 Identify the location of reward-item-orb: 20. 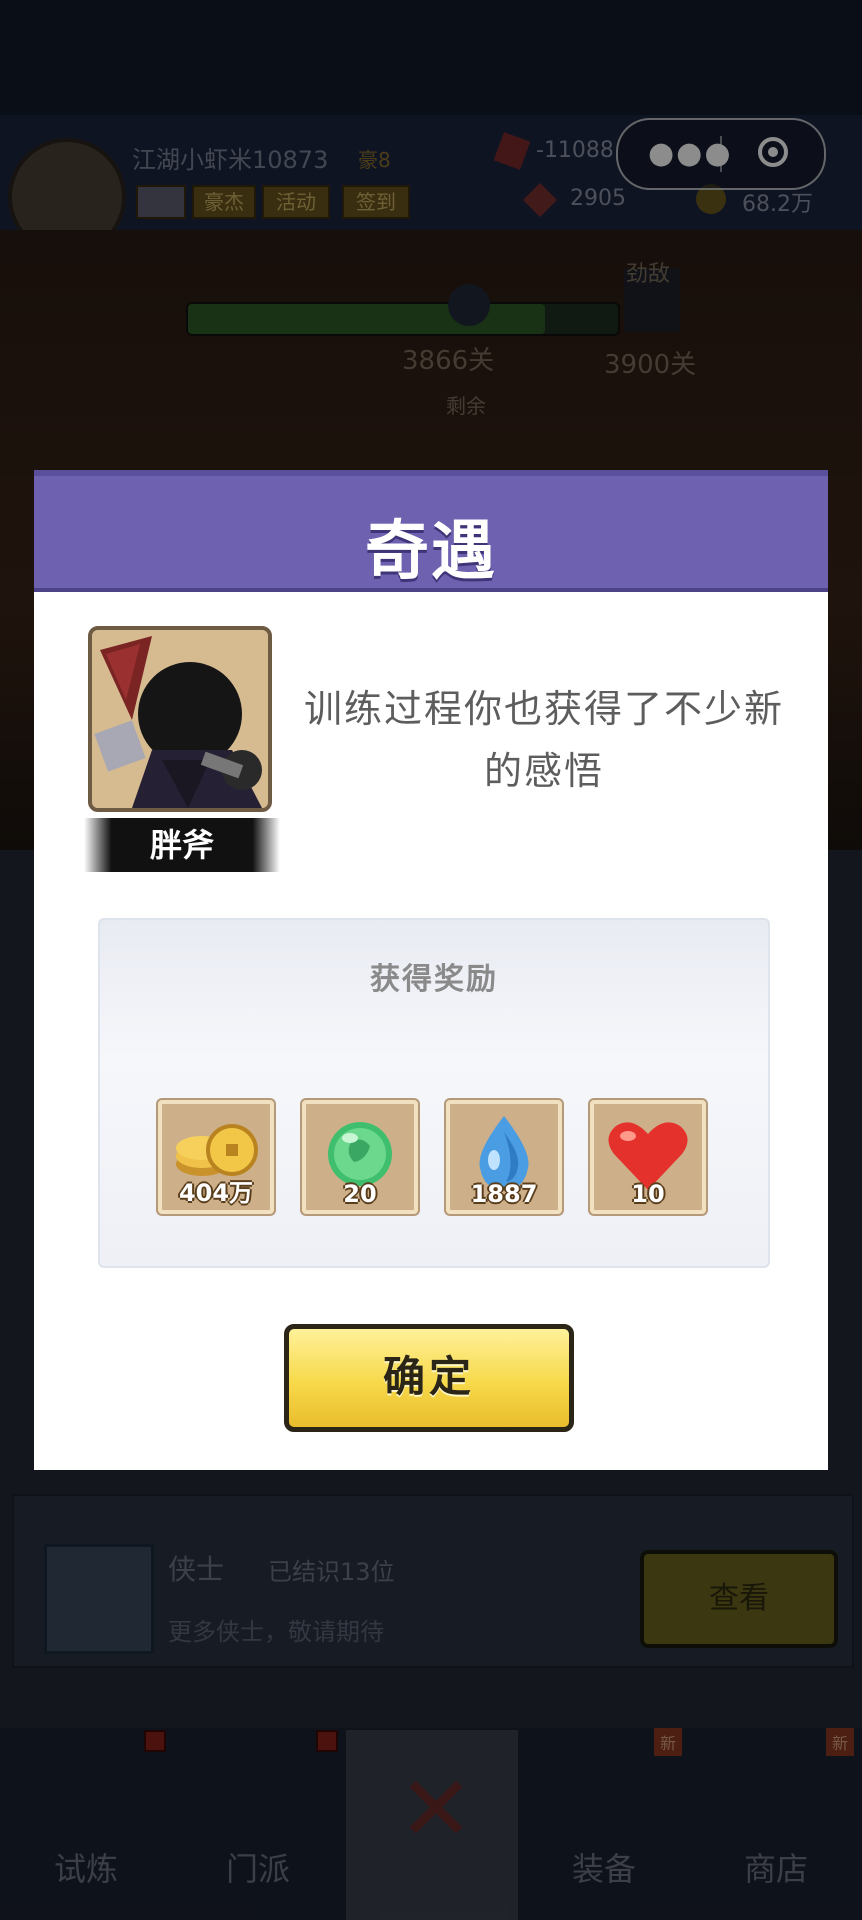
(360, 1157).